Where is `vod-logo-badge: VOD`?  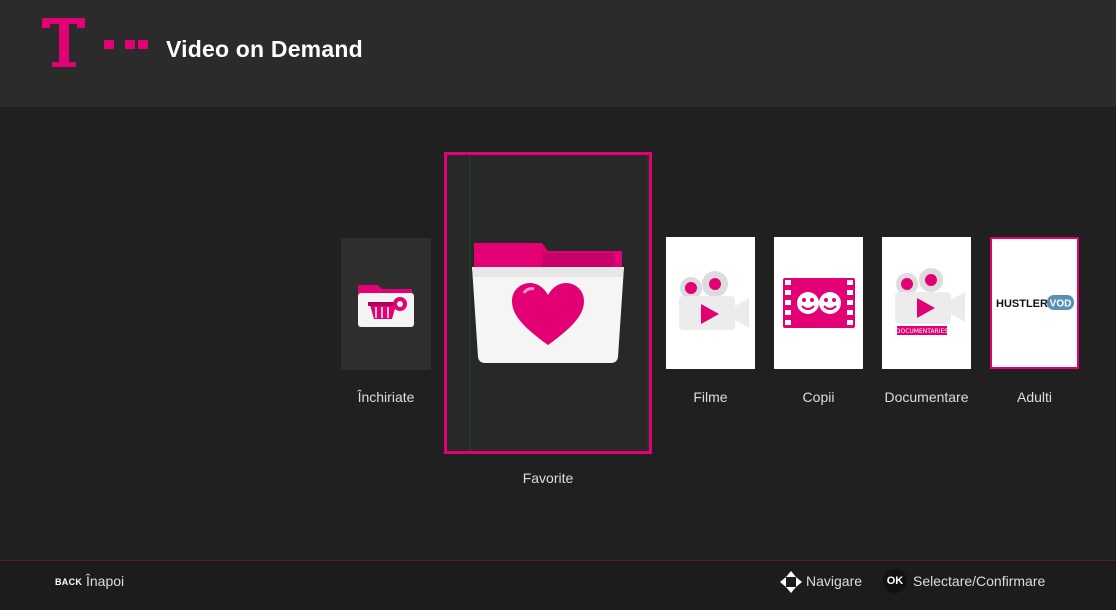
vod-logo-badge: VOD is located at coordinates (1060, 304).